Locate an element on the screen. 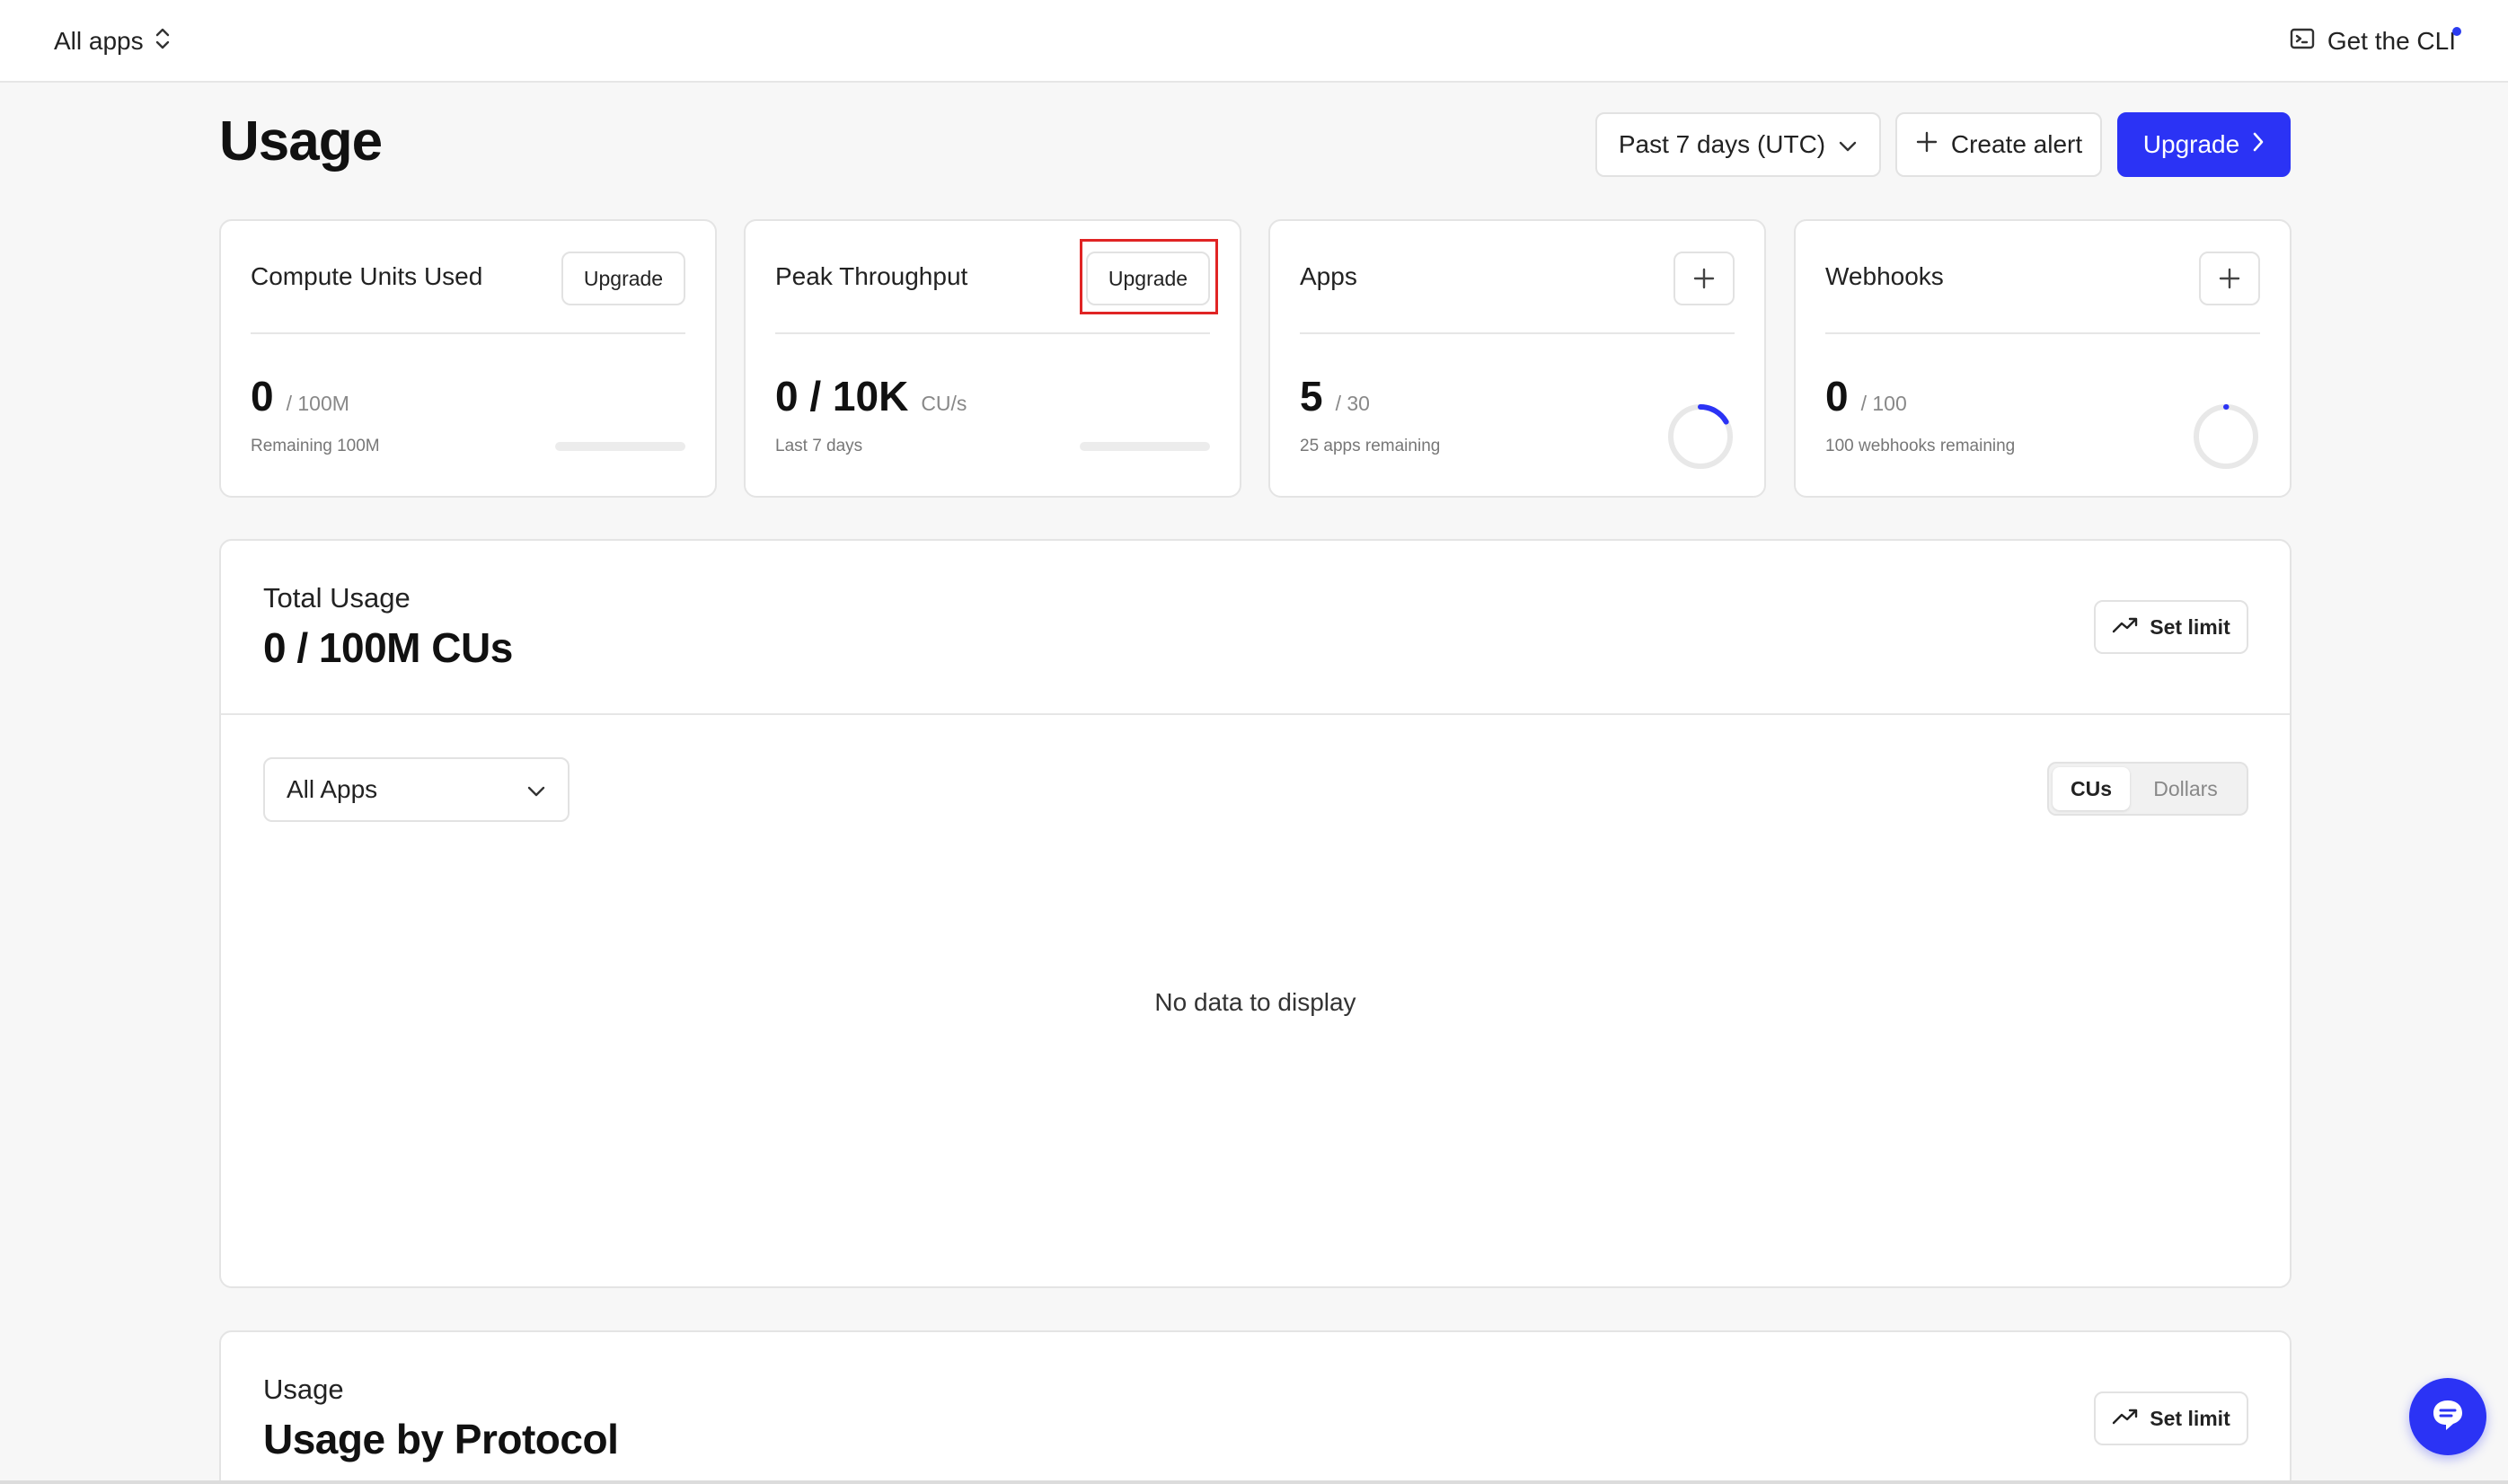 The width and height of the screenshot is (2508, 1484). create-alert-label: Create alert is located at coordinates (2016, 144).